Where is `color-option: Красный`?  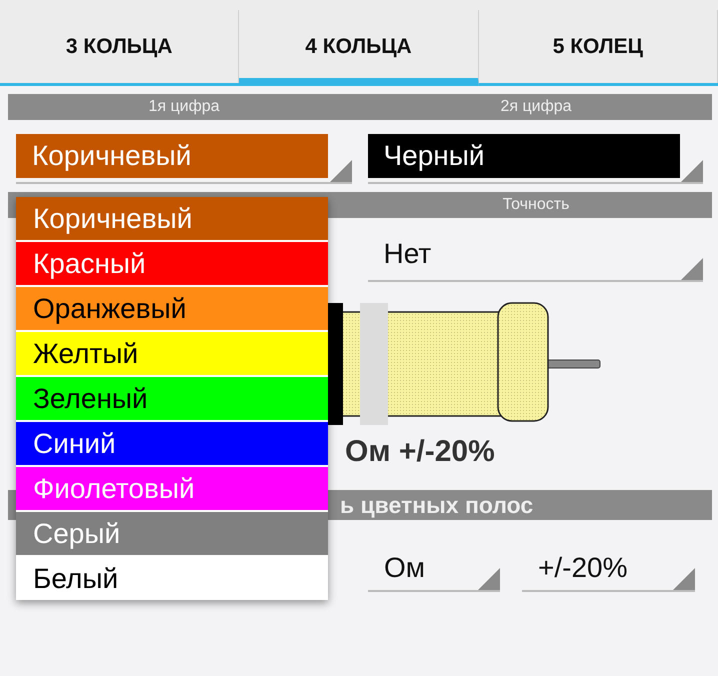
color-option: Красный is located at coordinates (172, 263).